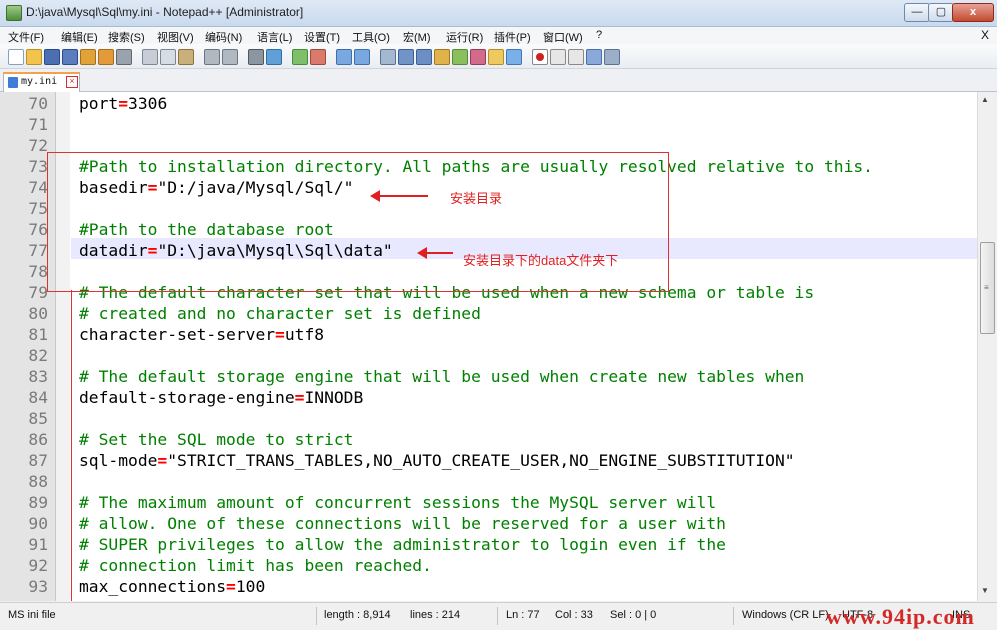 The height and width of the screenshot is (630, 997). What do you see at coordinates (274, 57) in the screenshot?
I see `replace-icon` at bounding box center [274, 57].